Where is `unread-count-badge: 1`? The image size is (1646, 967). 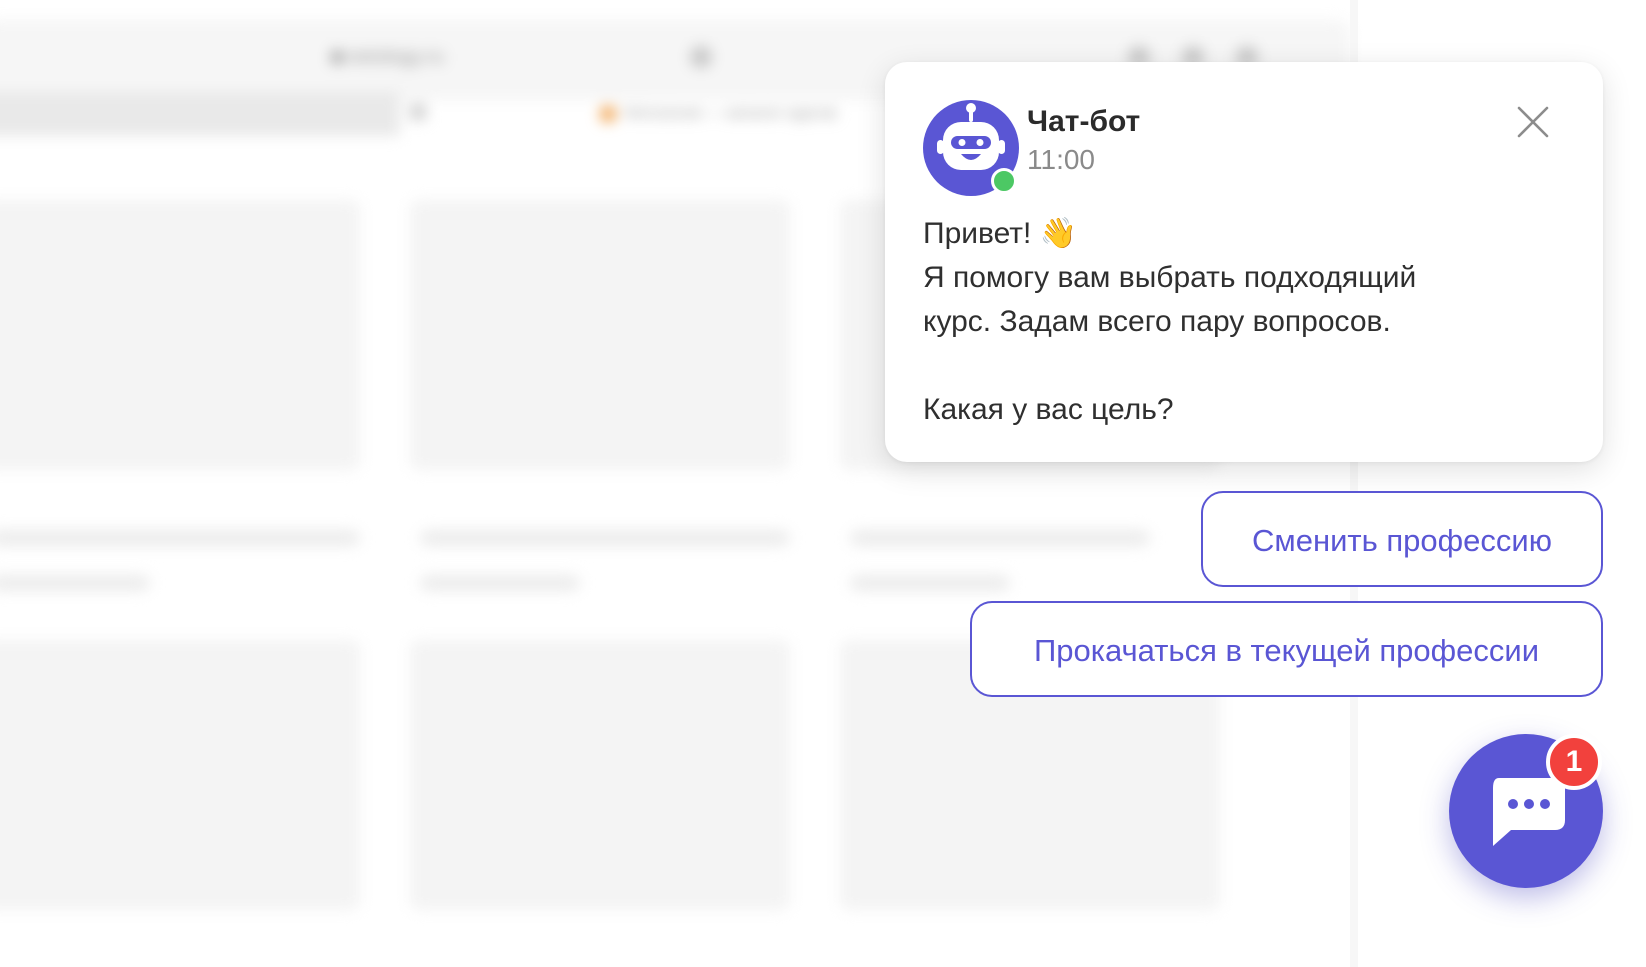 unread-count-badge: 1 is located at coordinates (1574, 762).